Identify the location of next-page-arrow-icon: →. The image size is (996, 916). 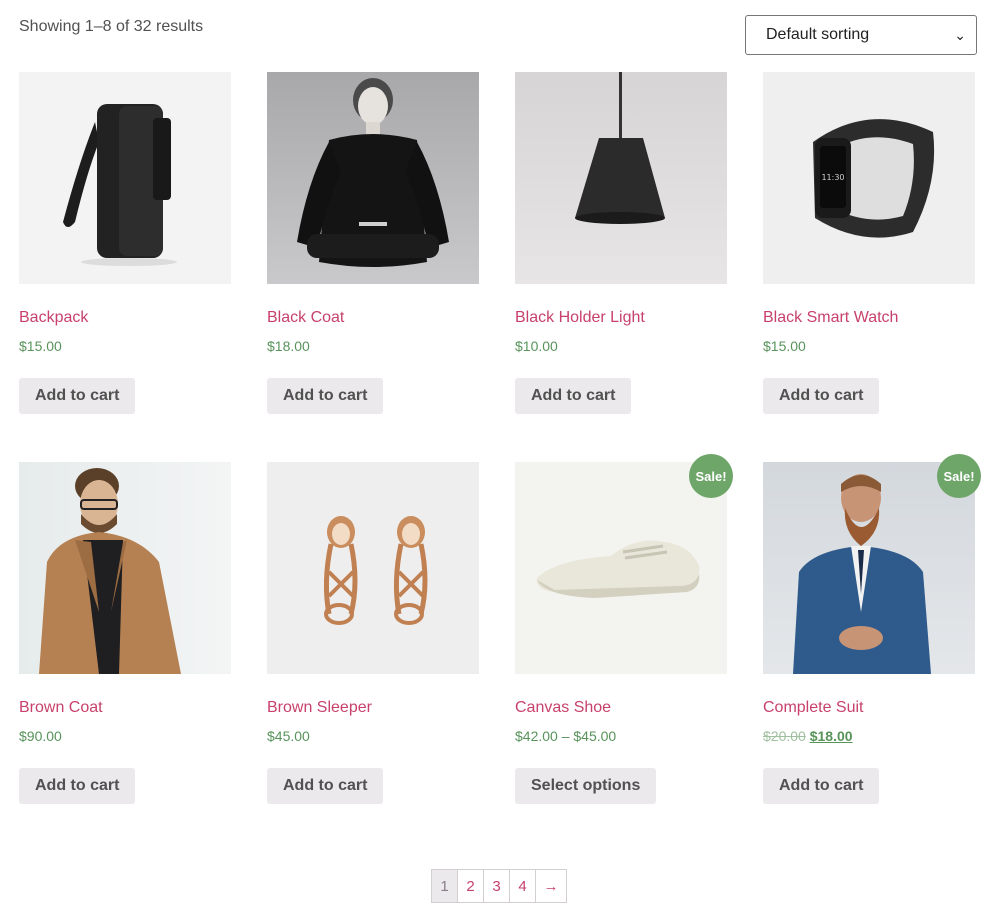
(551, 886).